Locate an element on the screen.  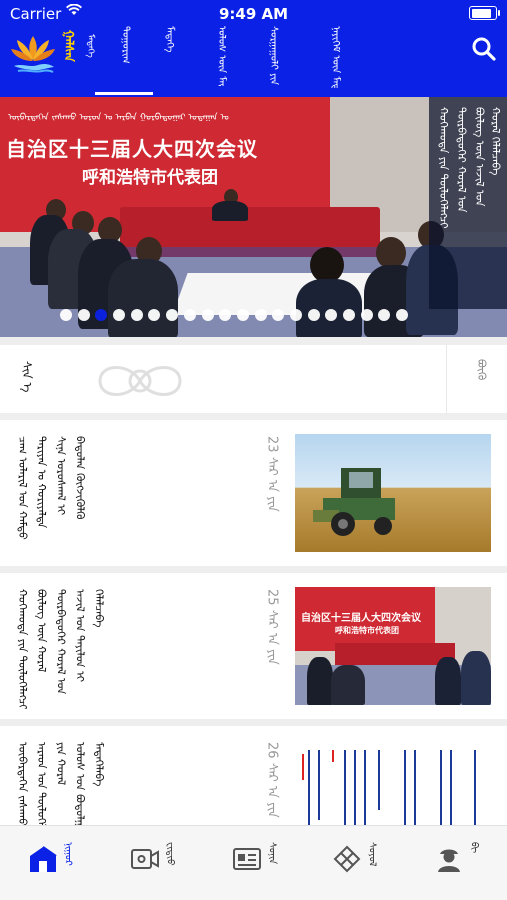
caption-line: ᠪᠦᠯᠦᠭ ᠦᠨ ᠠᠵᠢᠯ ᠤᠨ is located at coordinates (480, 157).